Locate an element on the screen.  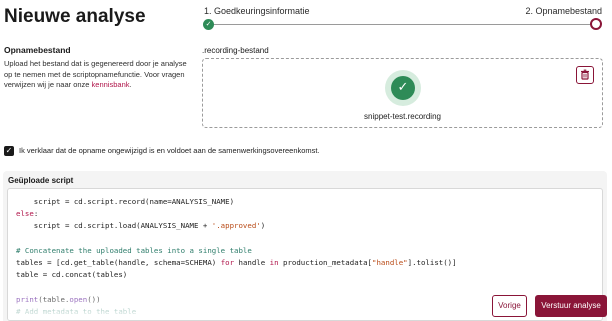
code-token: production_metadata[ is located at coordinates (325, 262).